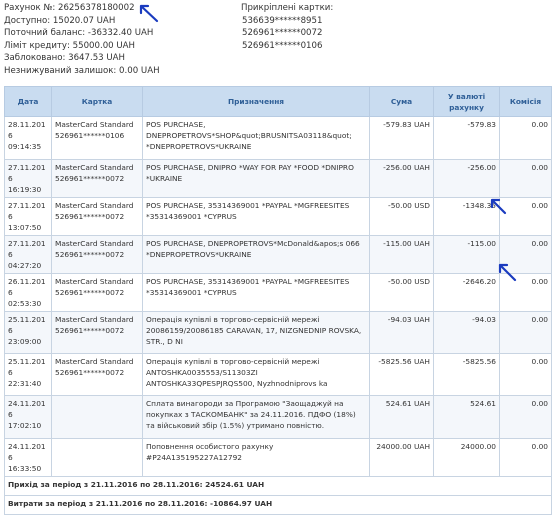  What do you see at coordinates (97, 101) in the screenshot?
I see `col-header-card: Картка` at bounding box center [97, 101].